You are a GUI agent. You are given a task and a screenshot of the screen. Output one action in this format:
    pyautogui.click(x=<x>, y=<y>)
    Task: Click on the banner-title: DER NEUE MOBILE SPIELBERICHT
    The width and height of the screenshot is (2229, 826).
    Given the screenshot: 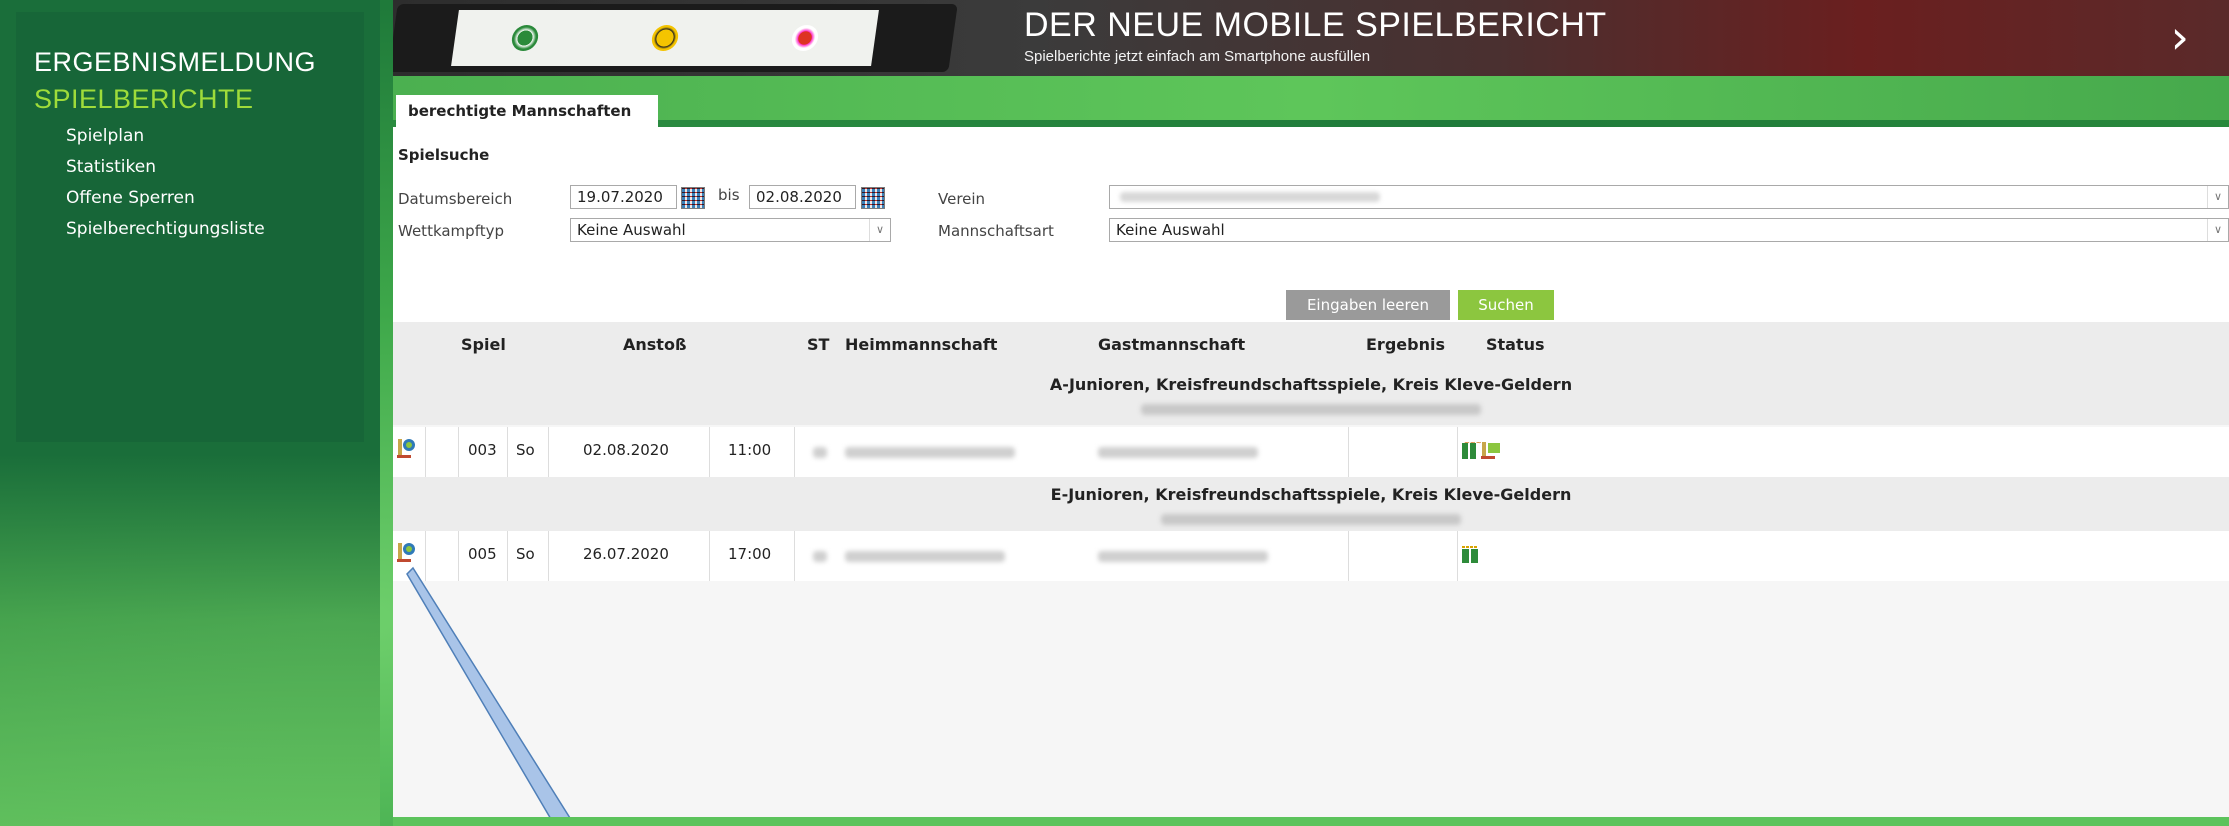 What is the action you would take?
    pyautogui.click(x=1315, y=25)
    